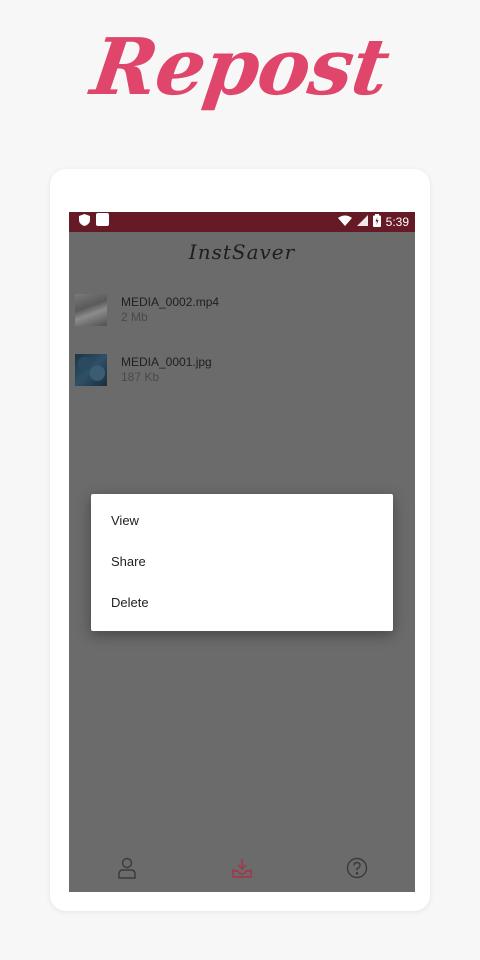  I want to click on file-item: MEDIA_0002.mp4 2 Mb, so click(235, 310).